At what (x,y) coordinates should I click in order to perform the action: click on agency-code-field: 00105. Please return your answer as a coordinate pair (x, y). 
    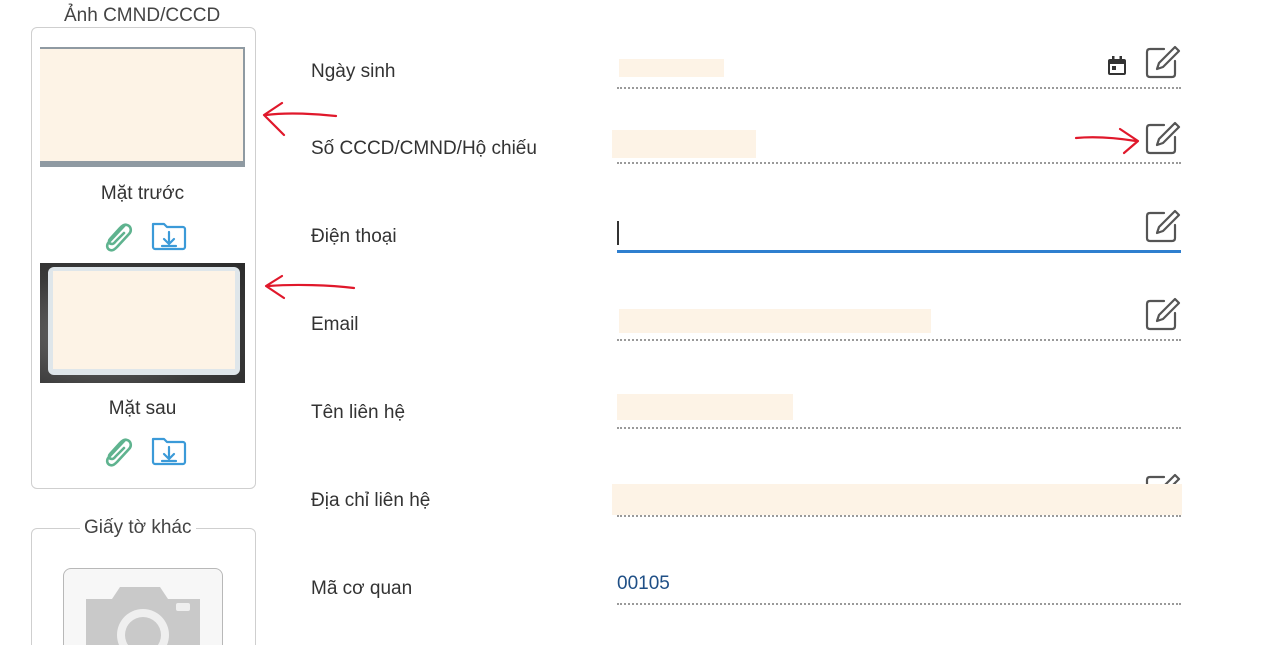
    Looking at the image, I should click on (899, 587).